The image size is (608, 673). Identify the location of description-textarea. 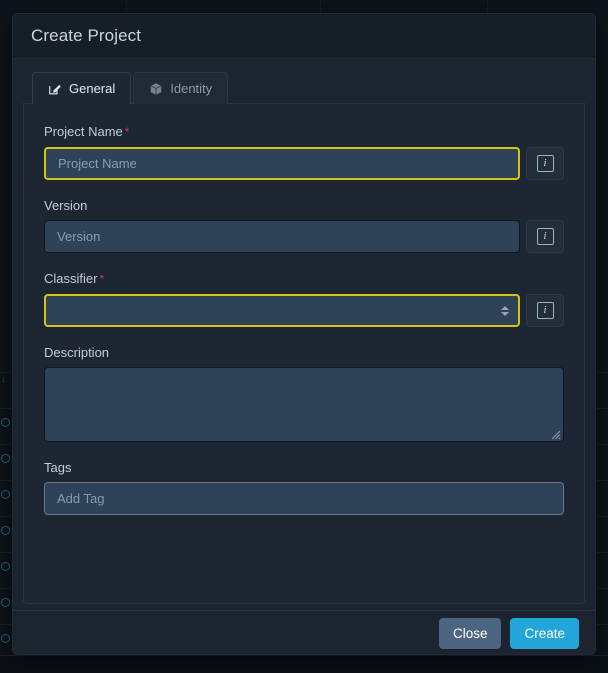
(304, 404).